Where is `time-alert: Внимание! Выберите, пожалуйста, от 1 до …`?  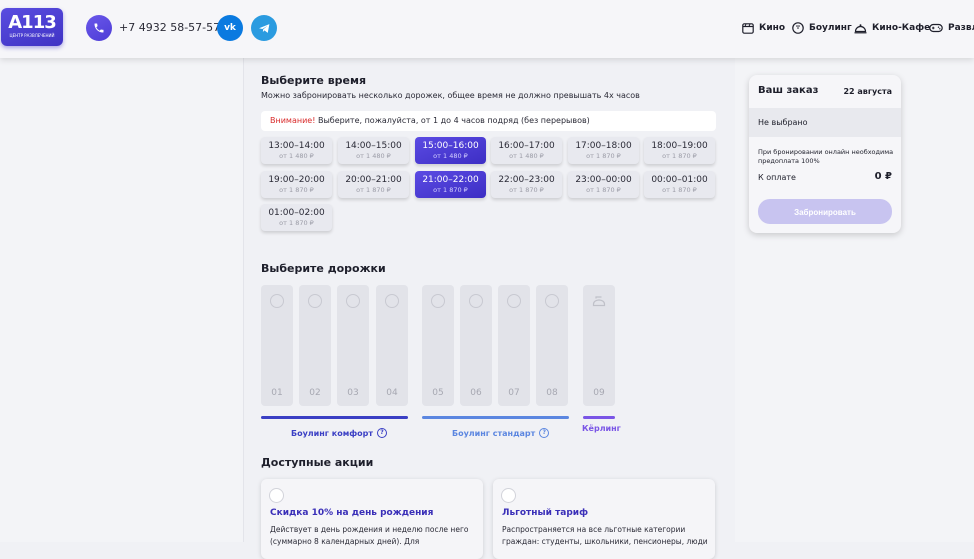
time-alert: Внимание! Выберите, пожалуйста, от 1 до … is located at coordinates (488, 121).